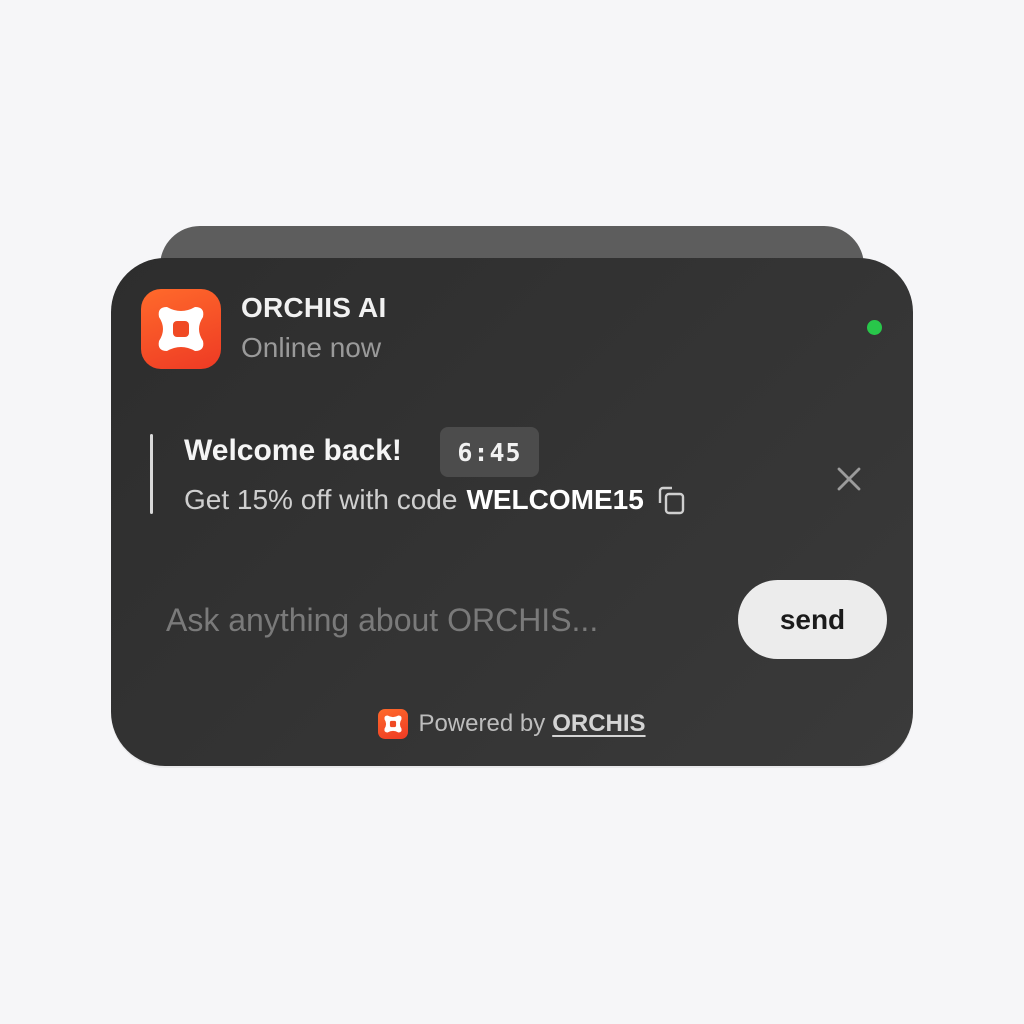 The image size is (1024, 1024). What do you see at coordinates (181, 329) in the screenshot?
I see `orchis-logo-icon` at bounding box center [181, 329].